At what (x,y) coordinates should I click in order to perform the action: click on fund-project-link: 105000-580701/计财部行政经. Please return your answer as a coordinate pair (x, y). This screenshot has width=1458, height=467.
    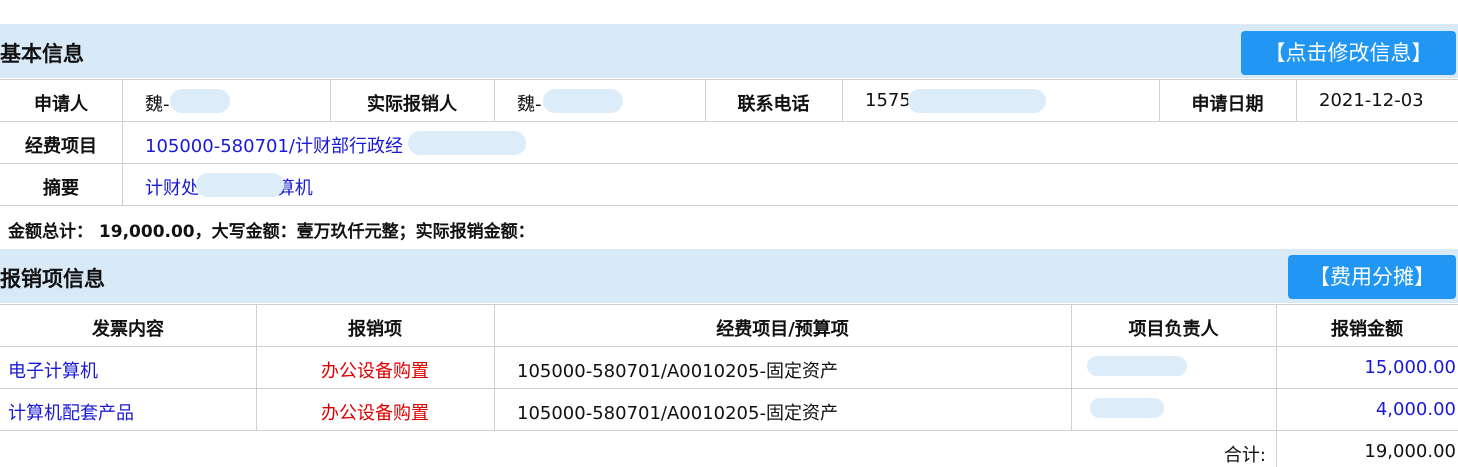
    Looking at the image, I should click on (274, 145).